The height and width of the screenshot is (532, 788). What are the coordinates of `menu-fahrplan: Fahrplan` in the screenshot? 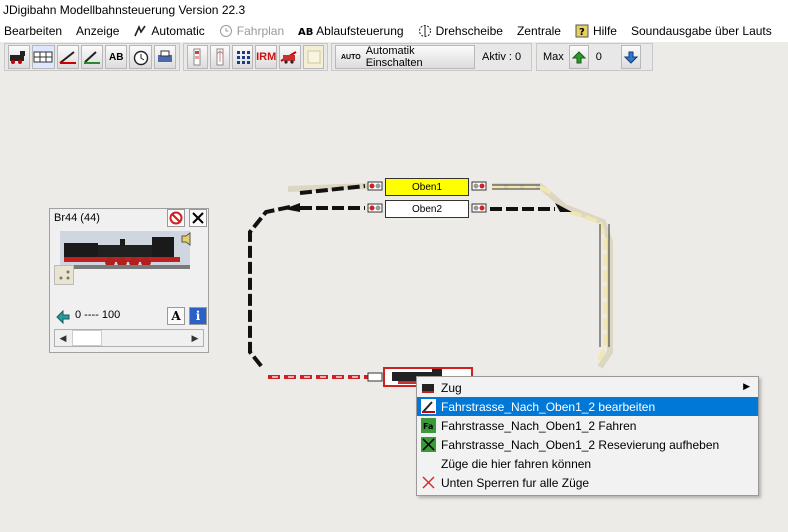 It's located at (251, 31).